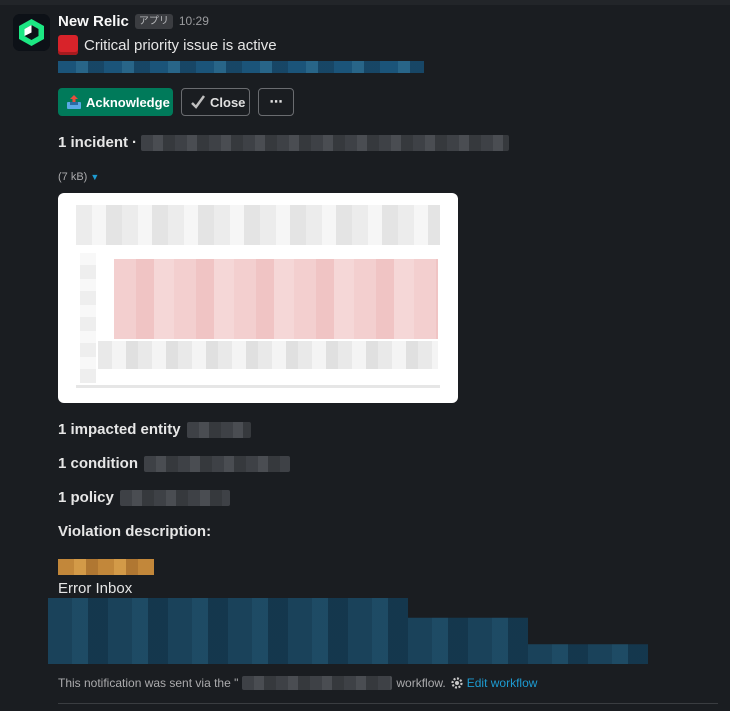 The image size is (730, 711). What do you see at coordinates (74, 102) in the screenshot?
I see `inbox-tray-icon` at bounding box center [74, 102].